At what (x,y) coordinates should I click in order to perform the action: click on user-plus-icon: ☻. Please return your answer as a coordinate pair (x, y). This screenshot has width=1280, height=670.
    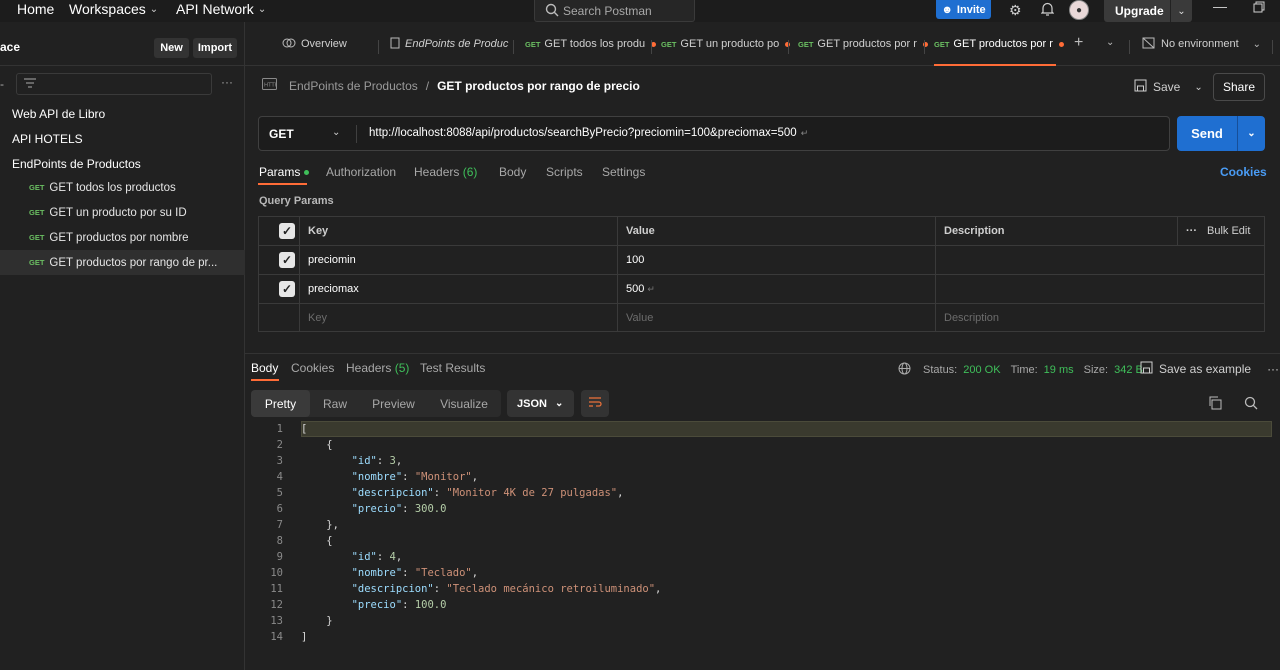
    Looking at the image, I should click on (947, 9).